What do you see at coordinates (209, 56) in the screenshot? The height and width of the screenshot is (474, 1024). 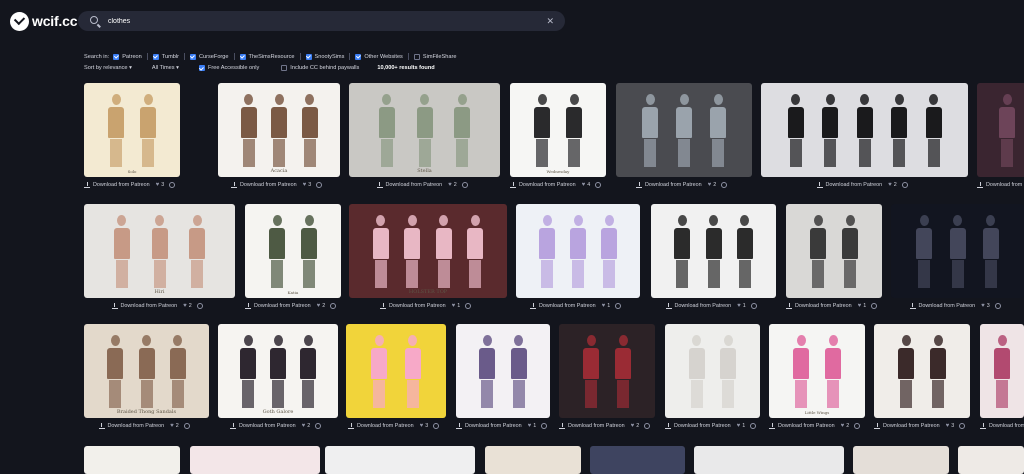 I see `source-checkbox-curseforge: CurseForge` at bounding box center [209, 56].